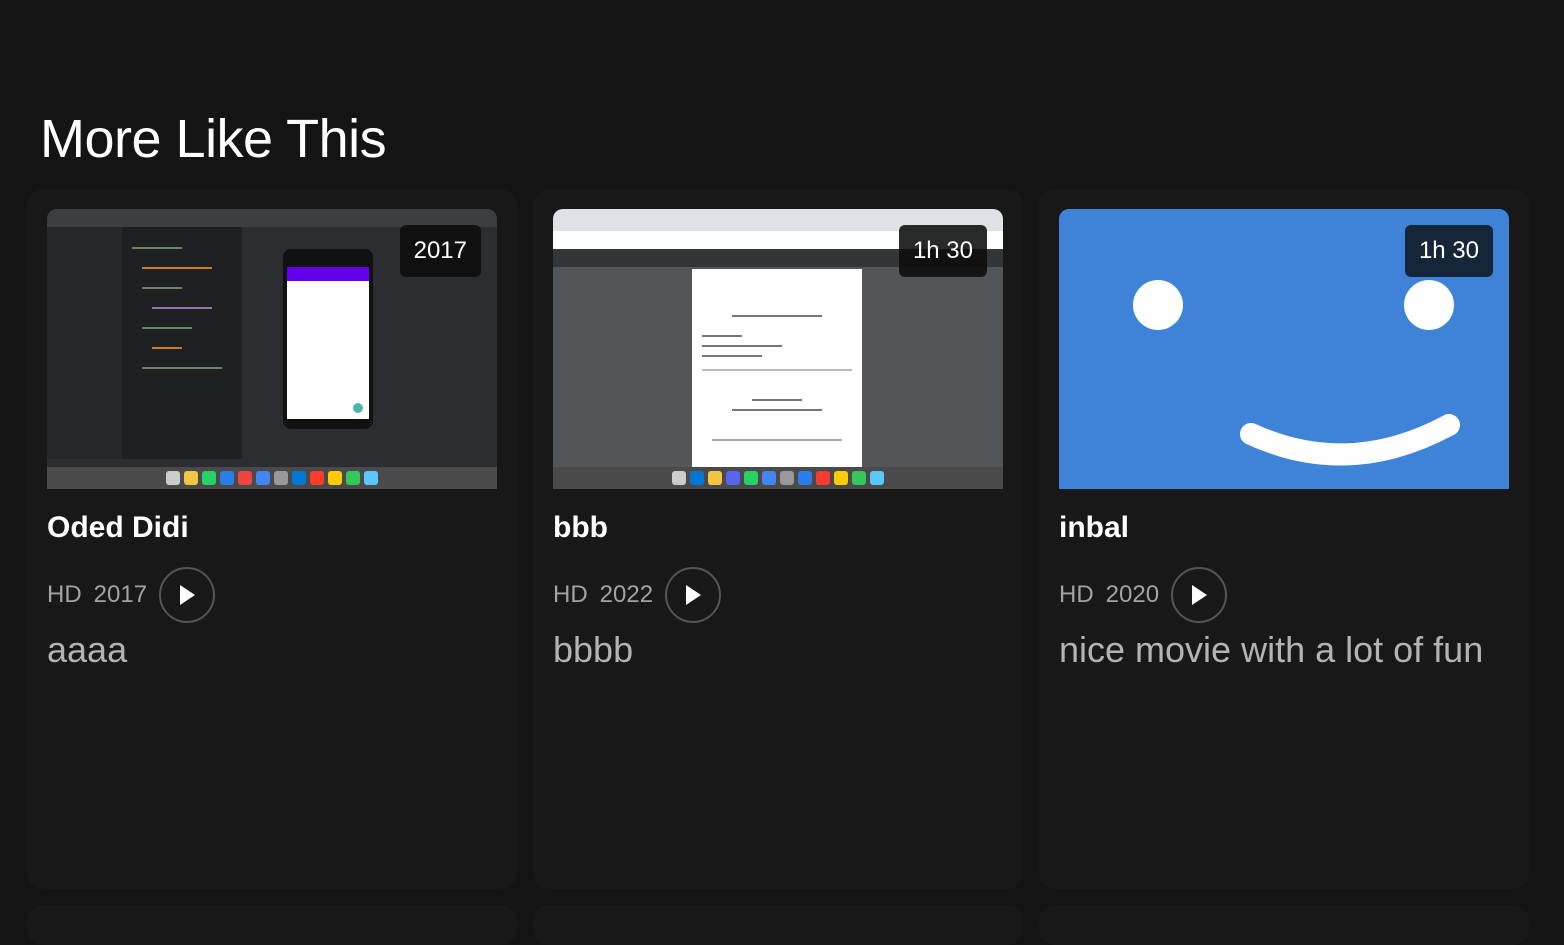  What do you see at coordinates (118, 527) in the screenshot?
I see `card-title: Oded Didi` at bounding box center [118, 527].